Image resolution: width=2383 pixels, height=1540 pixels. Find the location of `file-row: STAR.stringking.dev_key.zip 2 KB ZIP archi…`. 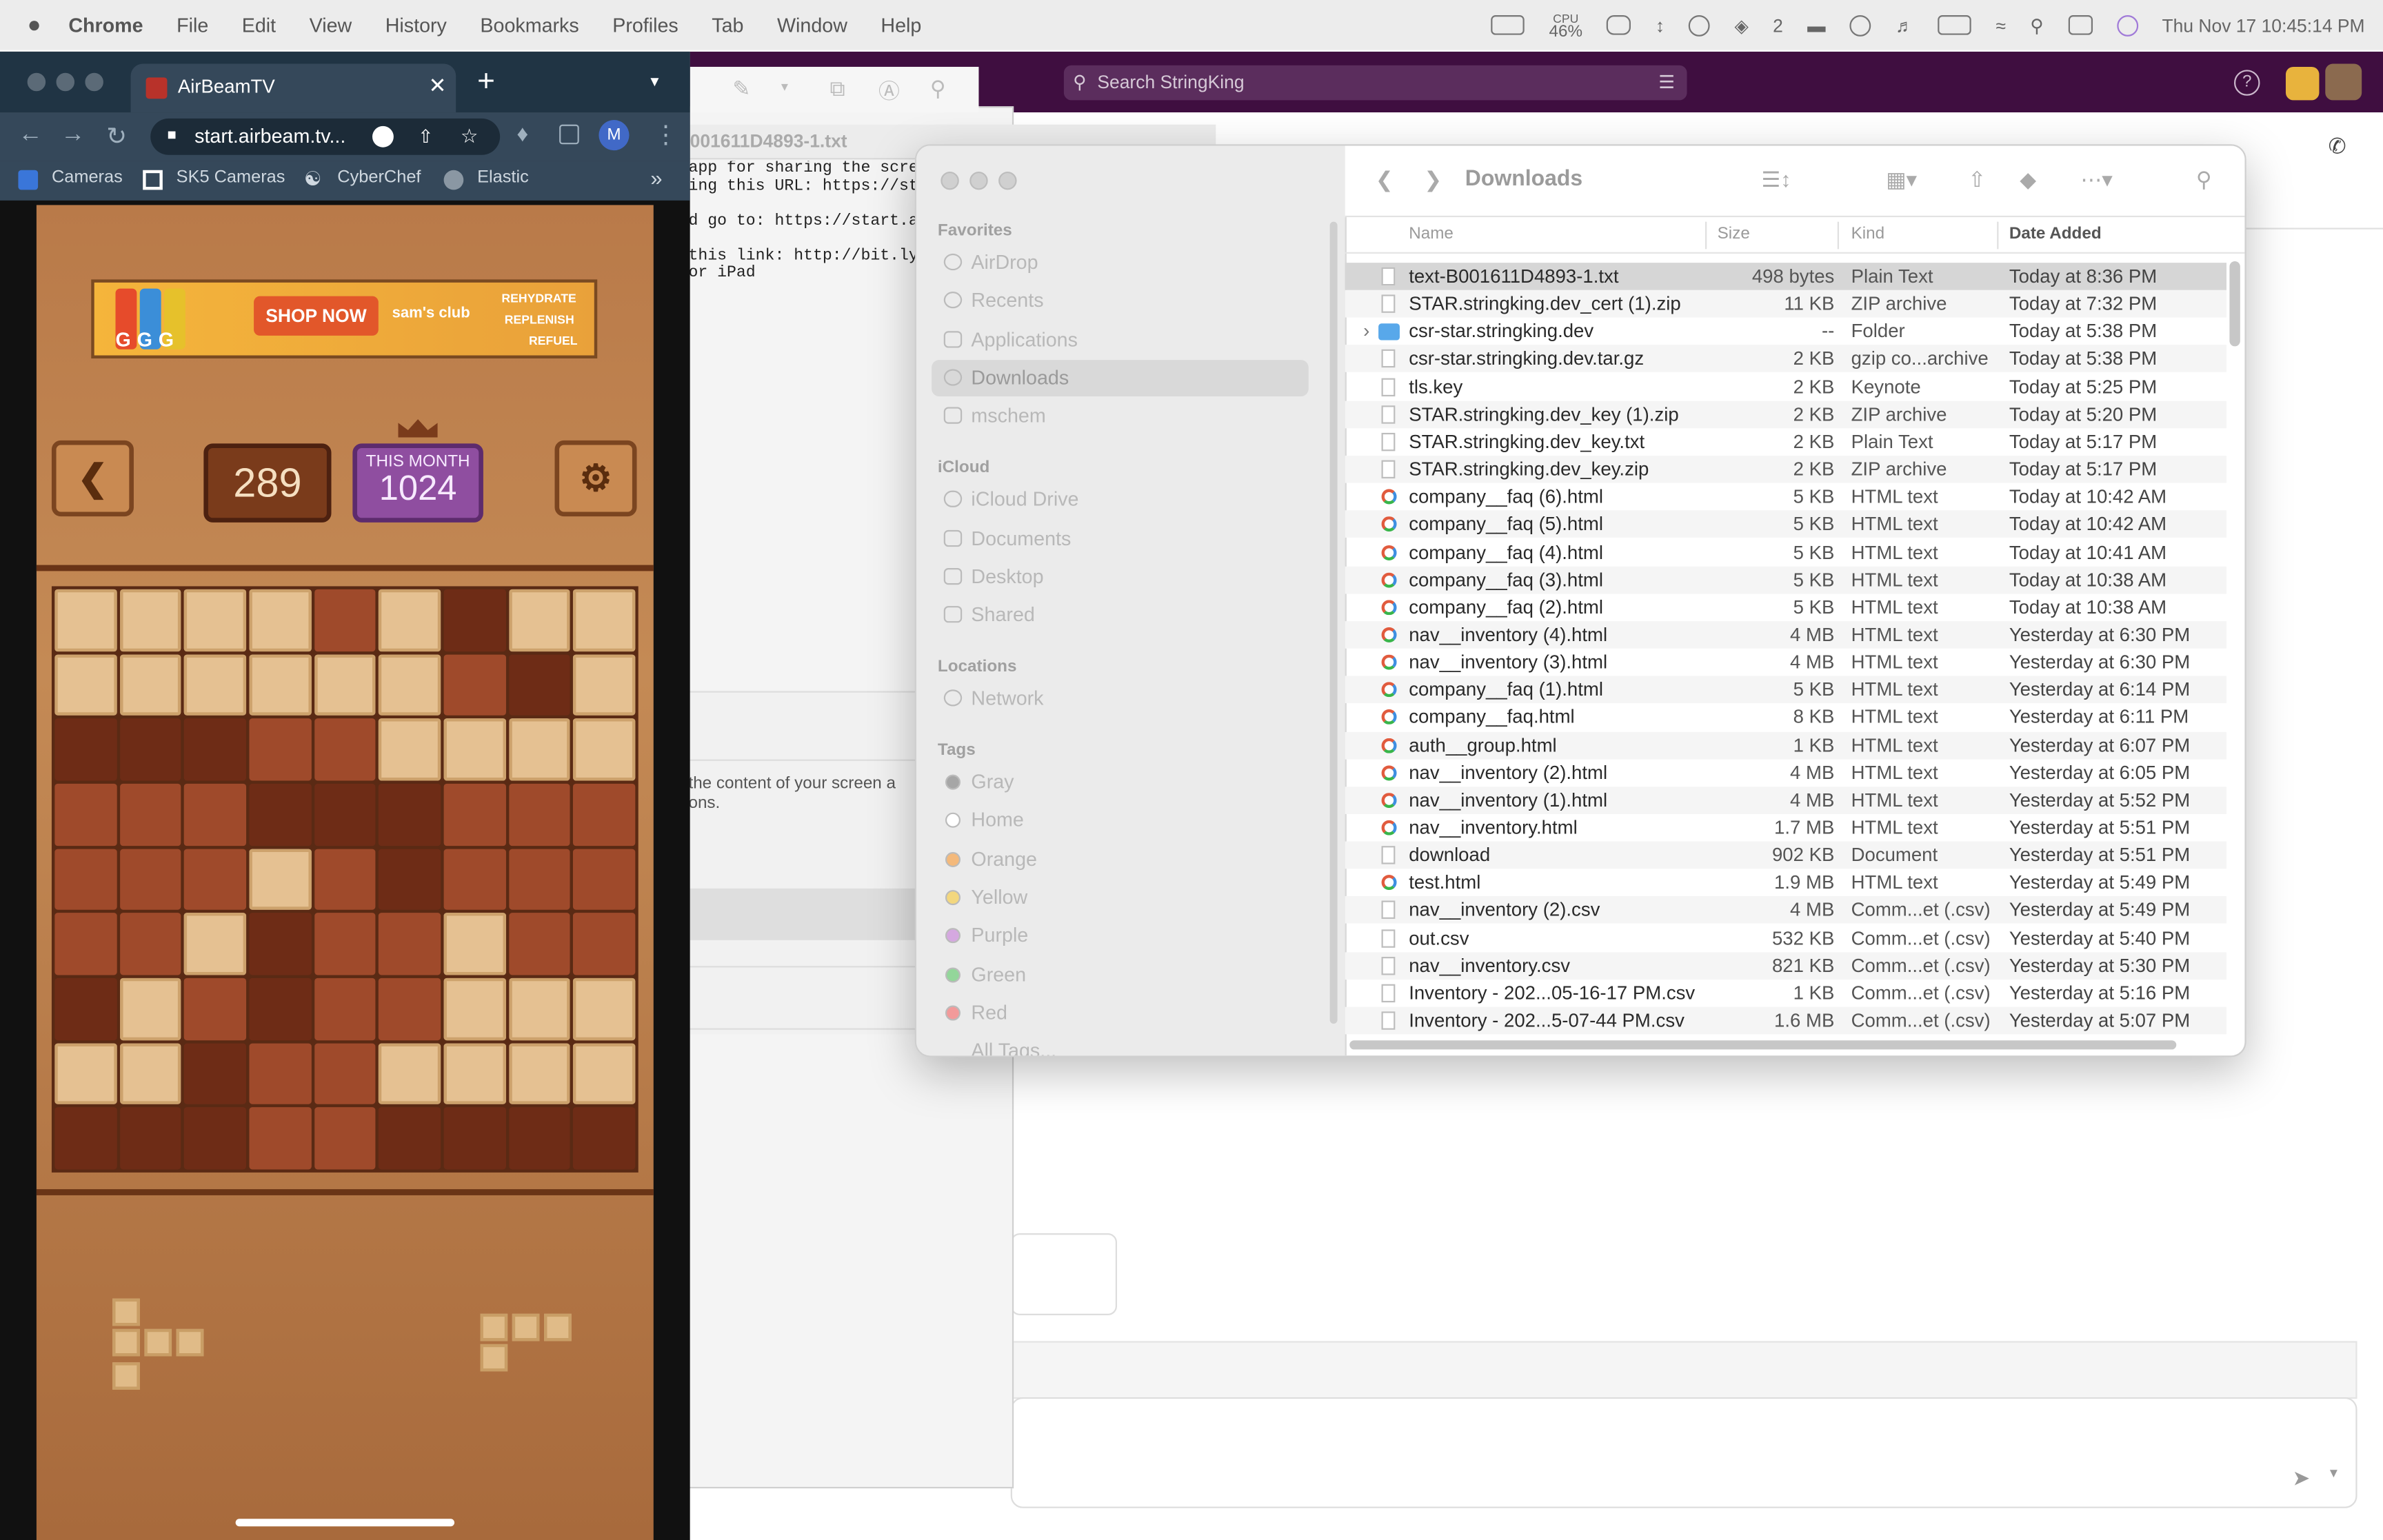

file-row: STAR.stringking.dev_key.zip 2 KB ZIP archi… is located at coordinates (1786, 470).